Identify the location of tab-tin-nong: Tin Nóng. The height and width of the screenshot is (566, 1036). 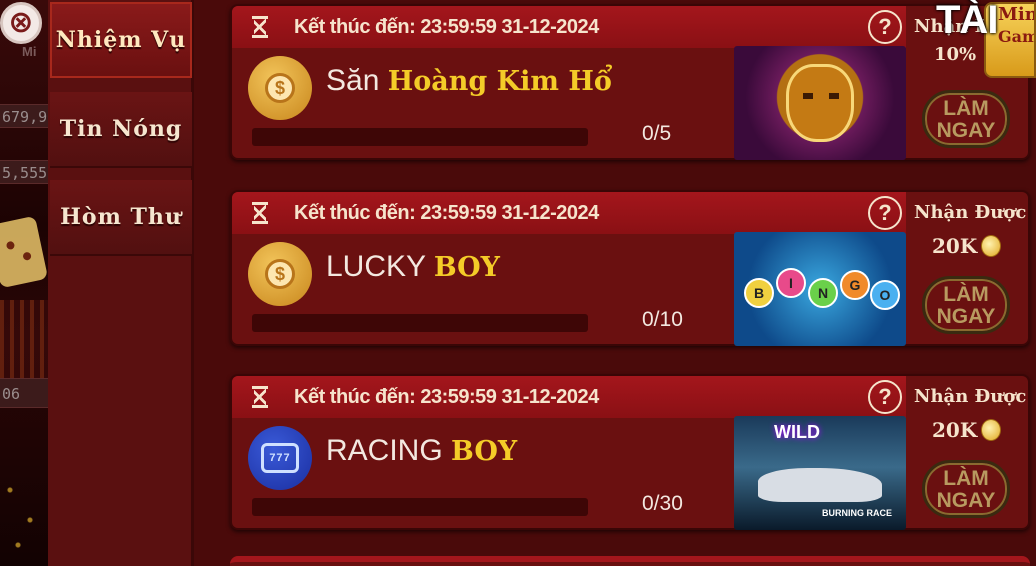
(121, 130).